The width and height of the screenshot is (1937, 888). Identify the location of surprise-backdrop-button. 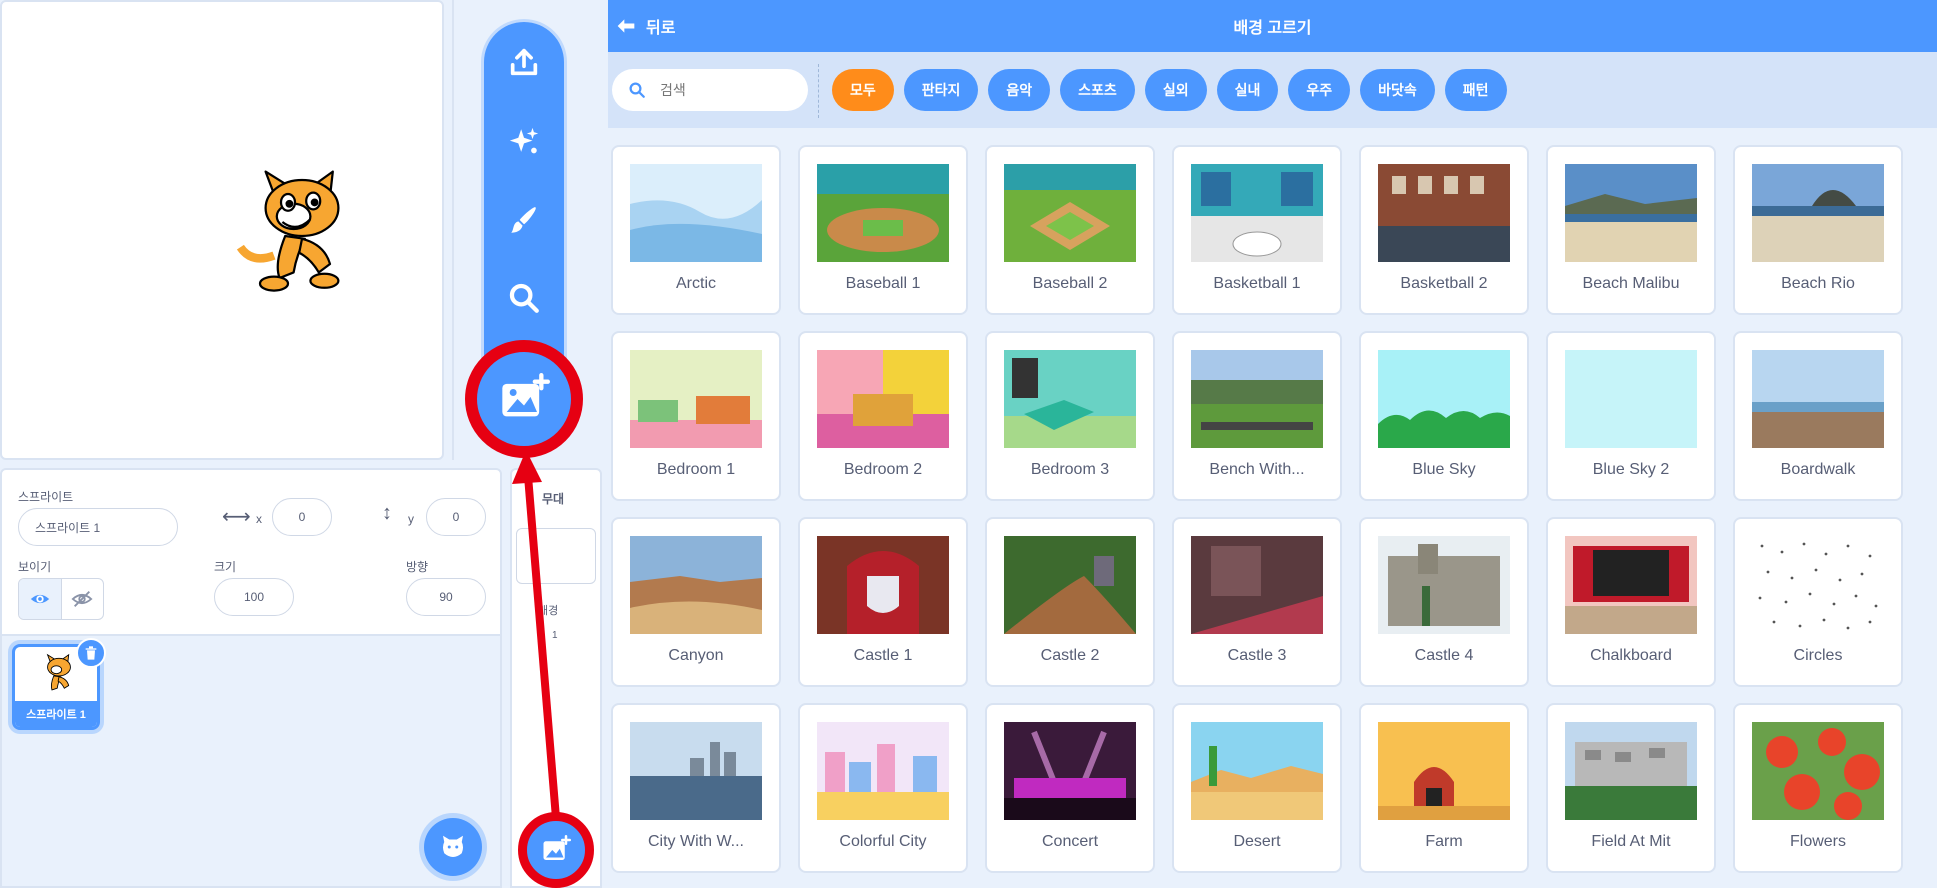
(524, 142).